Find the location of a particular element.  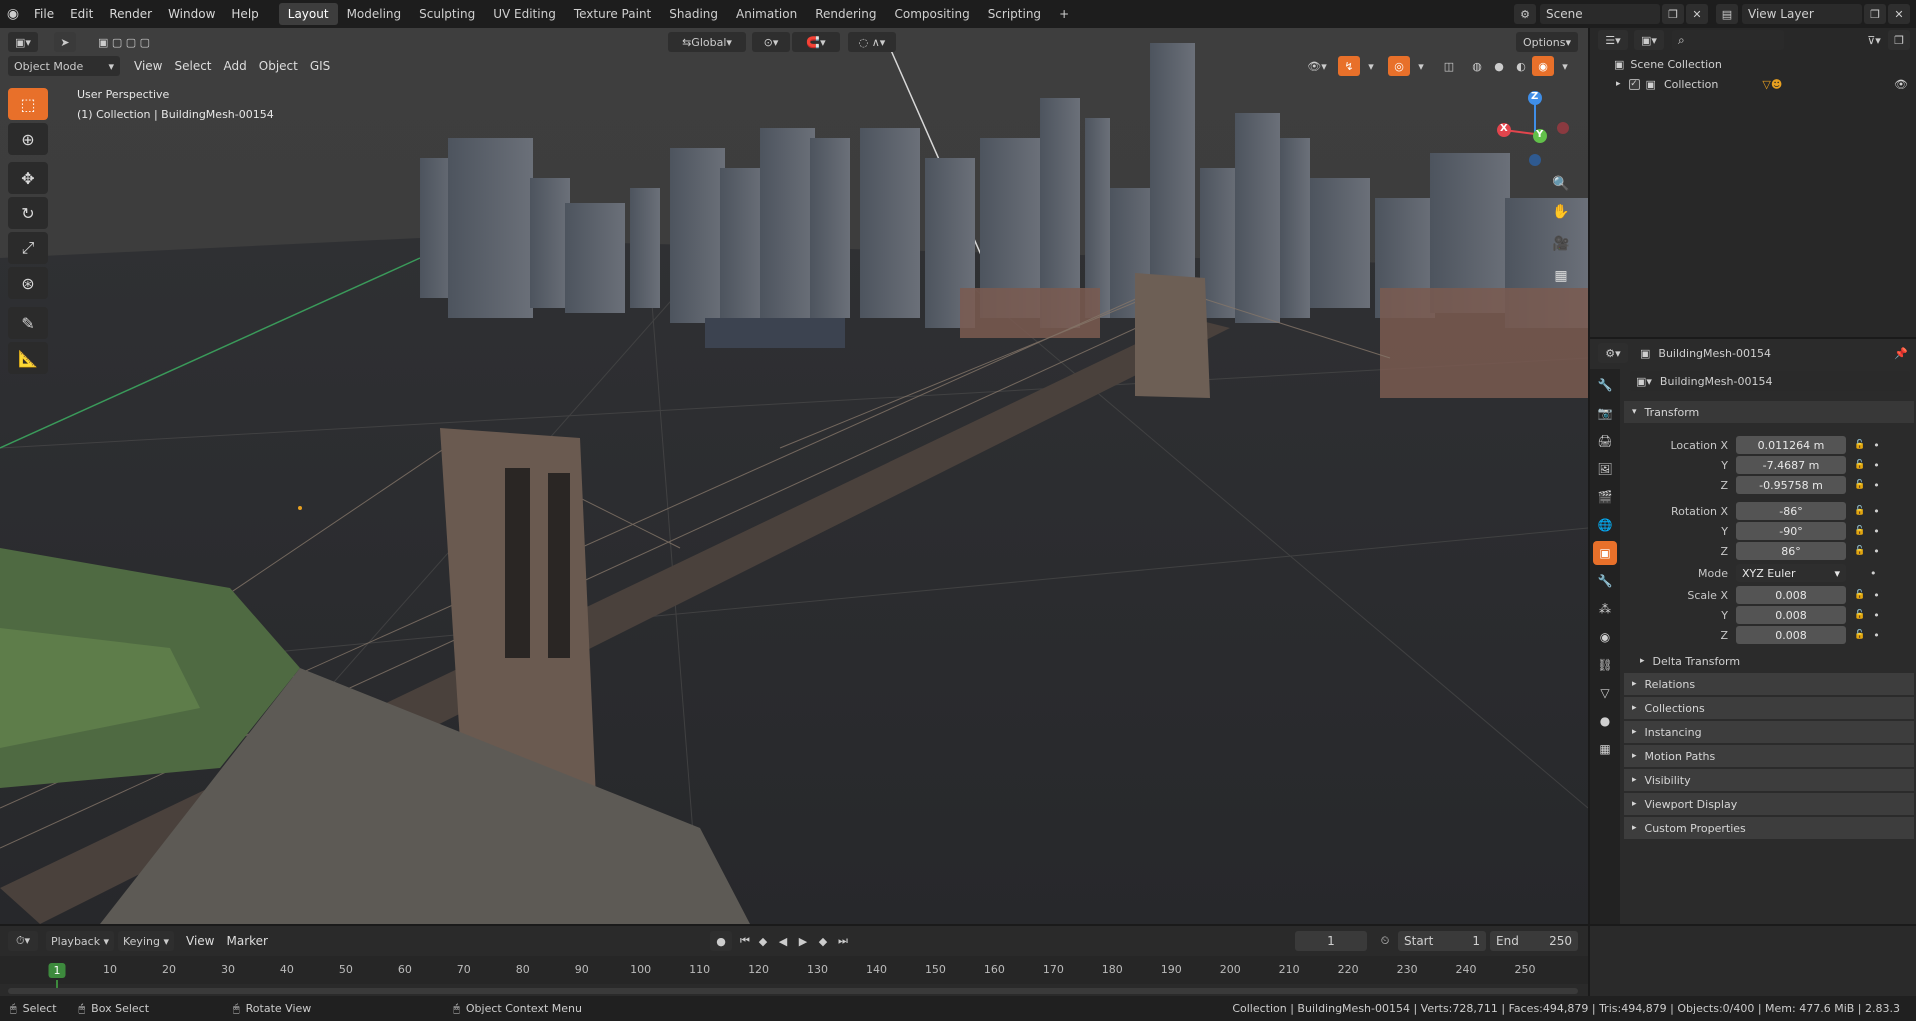

new-collection-icon: ❐ is located at coordinates (1899, 40).